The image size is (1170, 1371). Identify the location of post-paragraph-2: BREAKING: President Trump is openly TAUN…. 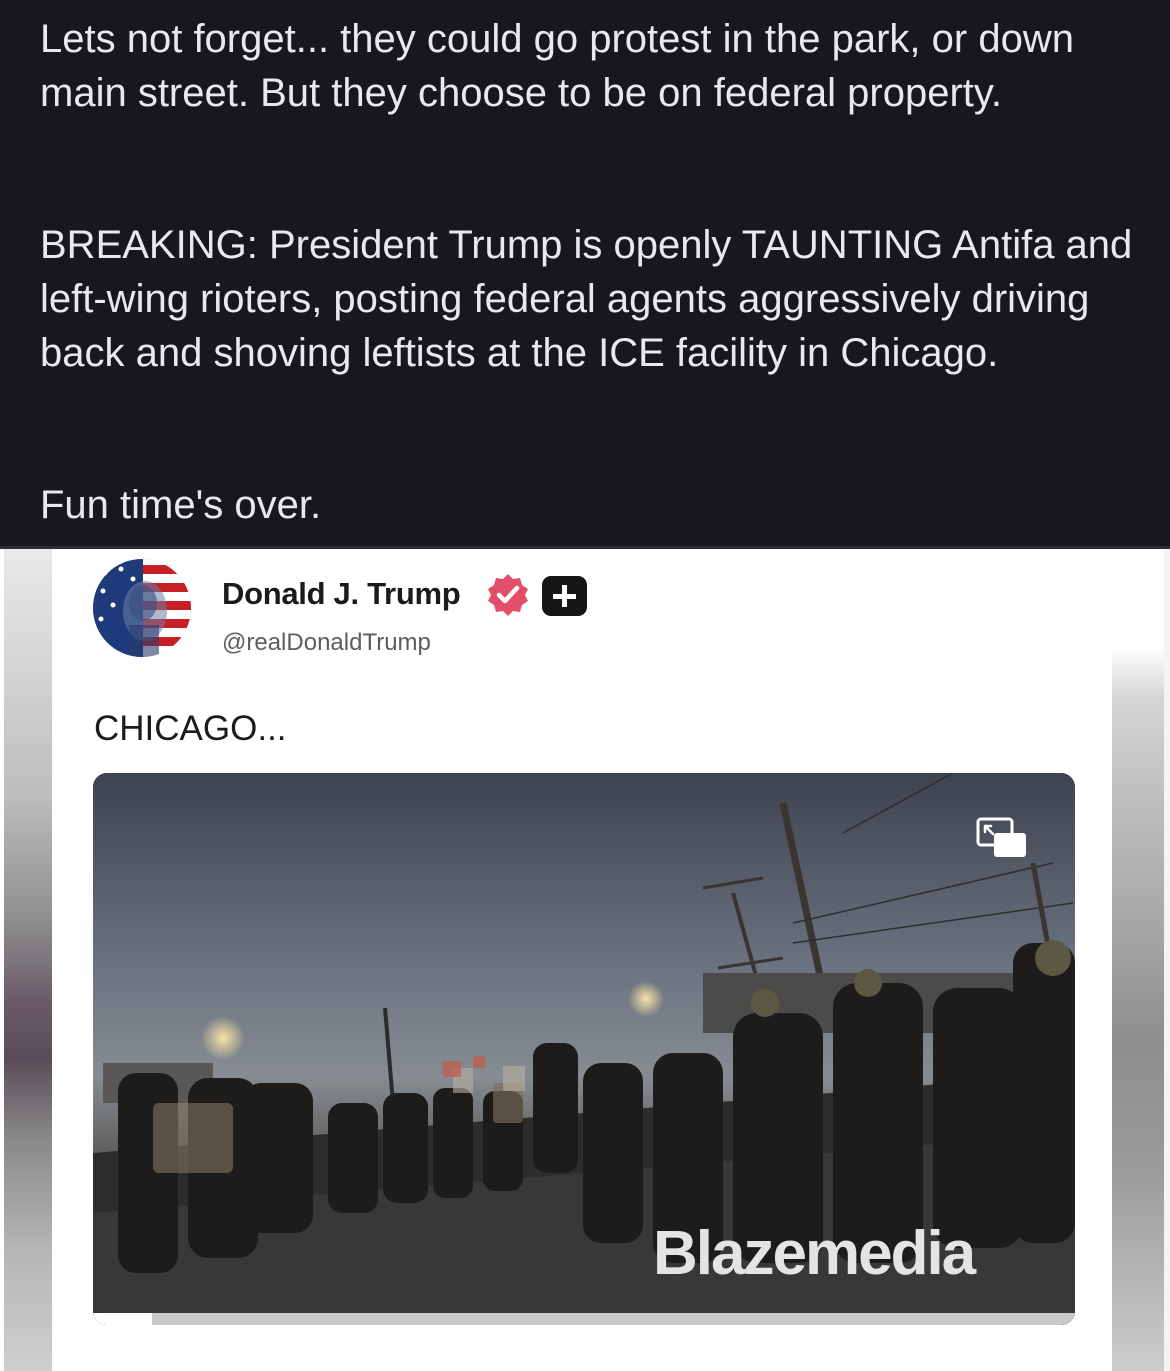
(586, 299).